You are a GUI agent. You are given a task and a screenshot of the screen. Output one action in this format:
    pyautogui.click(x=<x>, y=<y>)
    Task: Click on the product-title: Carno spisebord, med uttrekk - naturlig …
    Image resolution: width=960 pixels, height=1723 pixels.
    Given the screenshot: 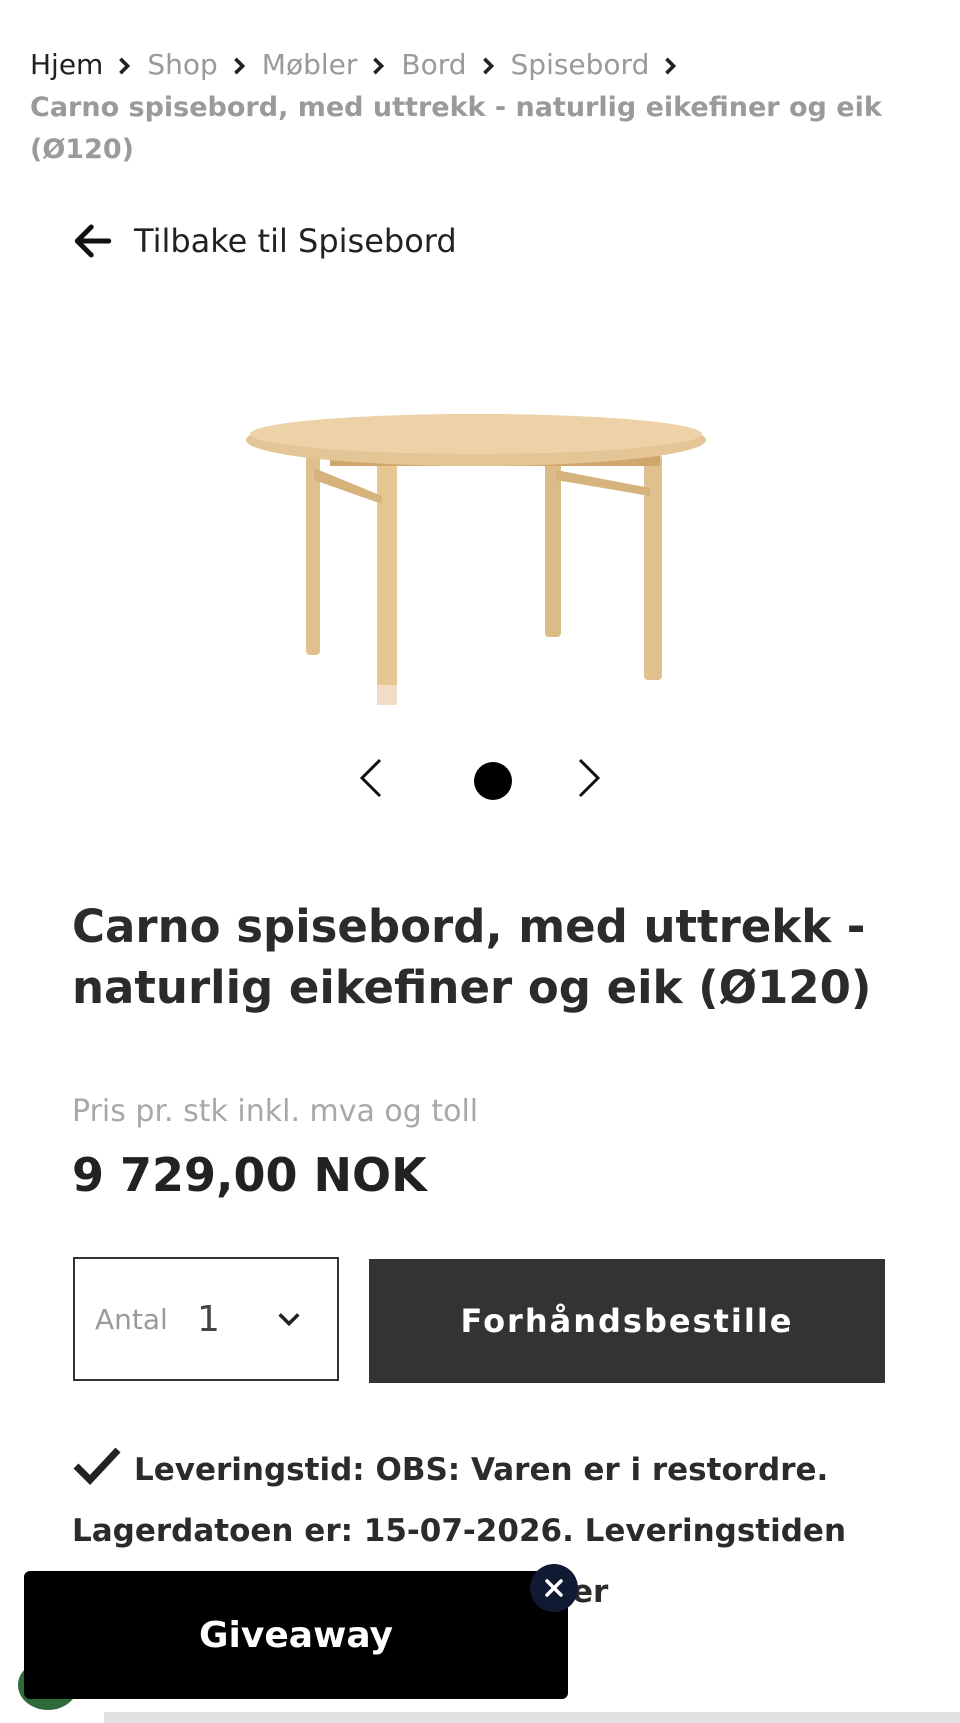 What is the action you would take?
    pyautogui.click(x=472, y=957)
    